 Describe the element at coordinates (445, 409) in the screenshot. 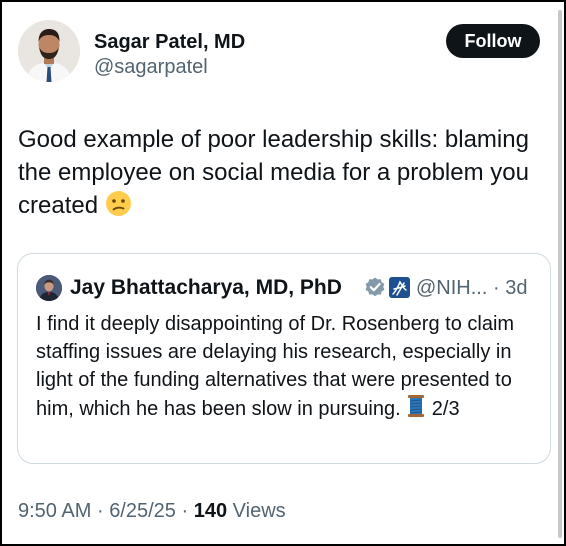

I see `thread-position: 2/3` at that location.